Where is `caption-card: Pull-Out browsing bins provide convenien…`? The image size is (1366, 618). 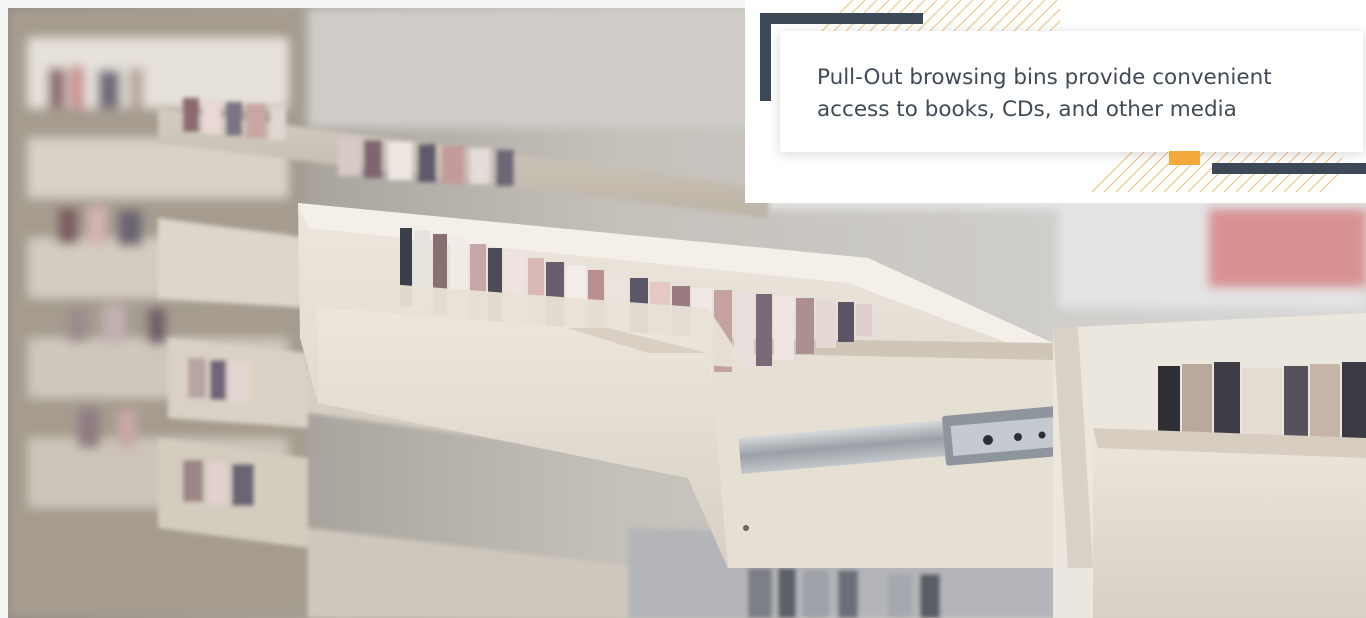 caption-card: Pull-Out browsing bins provide convenien… is located at coordinates (1071, 91).